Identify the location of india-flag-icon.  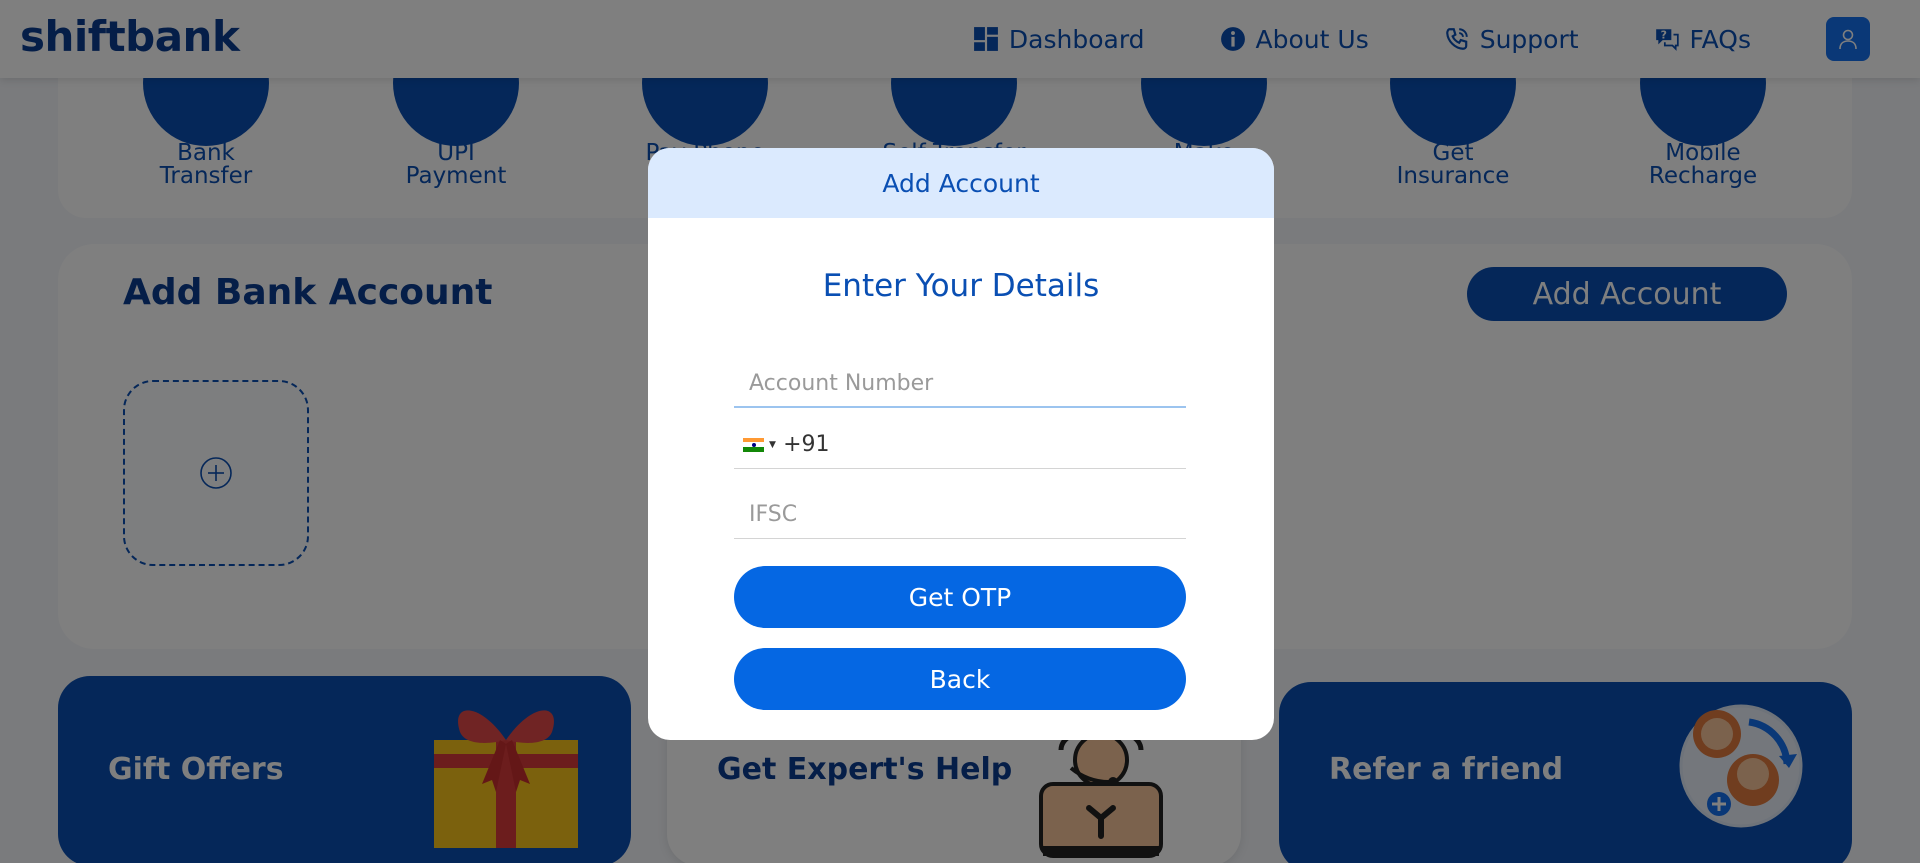
(753, 444).